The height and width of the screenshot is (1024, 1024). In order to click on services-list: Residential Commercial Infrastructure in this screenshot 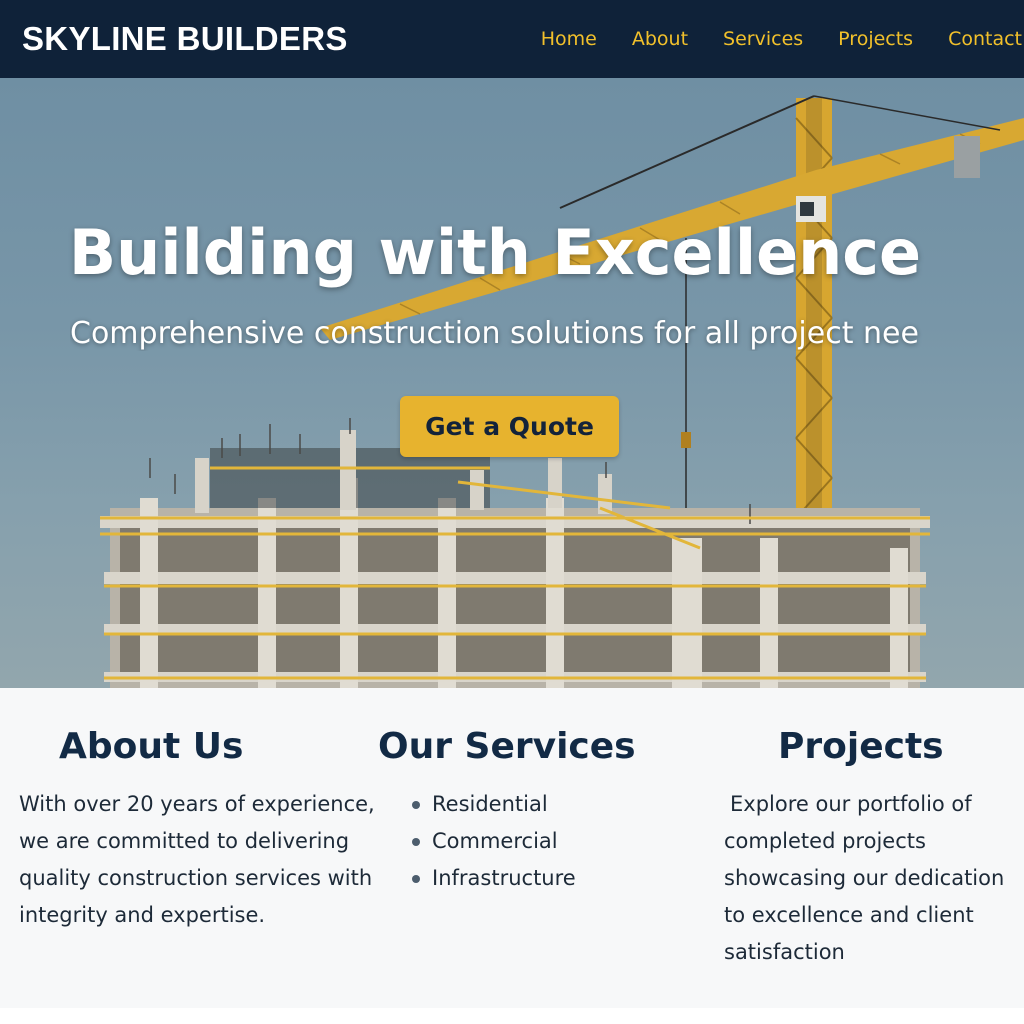, I will do `click(494, 841)`.